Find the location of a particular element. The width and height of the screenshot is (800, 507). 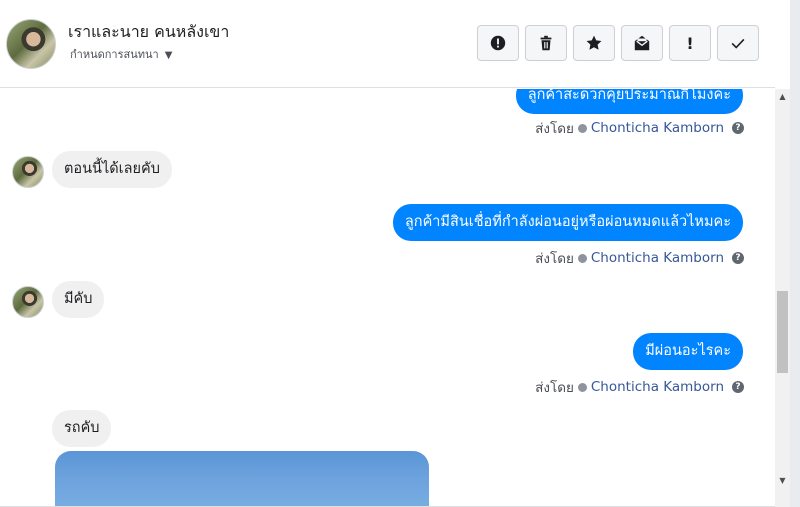

star-icon is located at coordinates (594, 42).